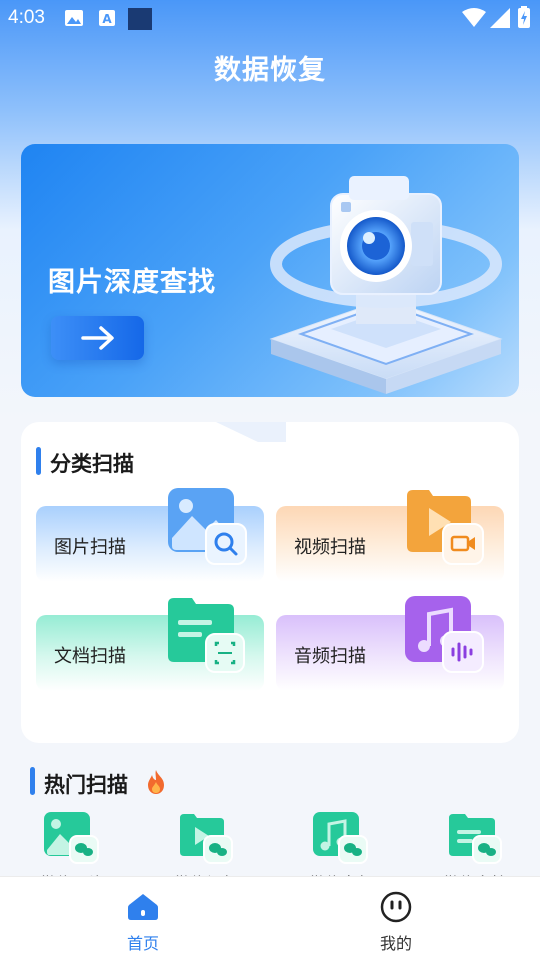 This screenshot has width=540, height=961. I want to click on banner-title: 图片深度查找, so click(132, 282).